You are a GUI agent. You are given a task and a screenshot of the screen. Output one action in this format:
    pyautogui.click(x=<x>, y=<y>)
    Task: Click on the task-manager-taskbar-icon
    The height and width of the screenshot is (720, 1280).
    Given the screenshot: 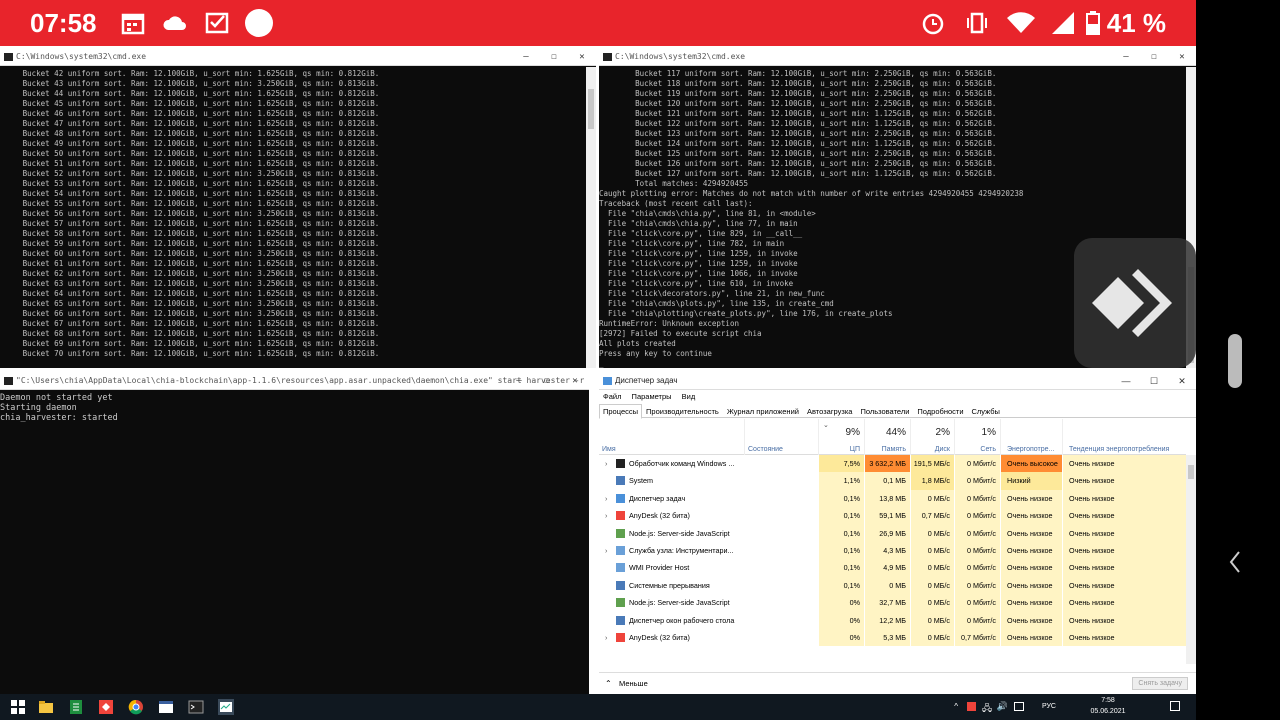 What is the action you would take?
    pyautogui.click(x=226, y=707)
    